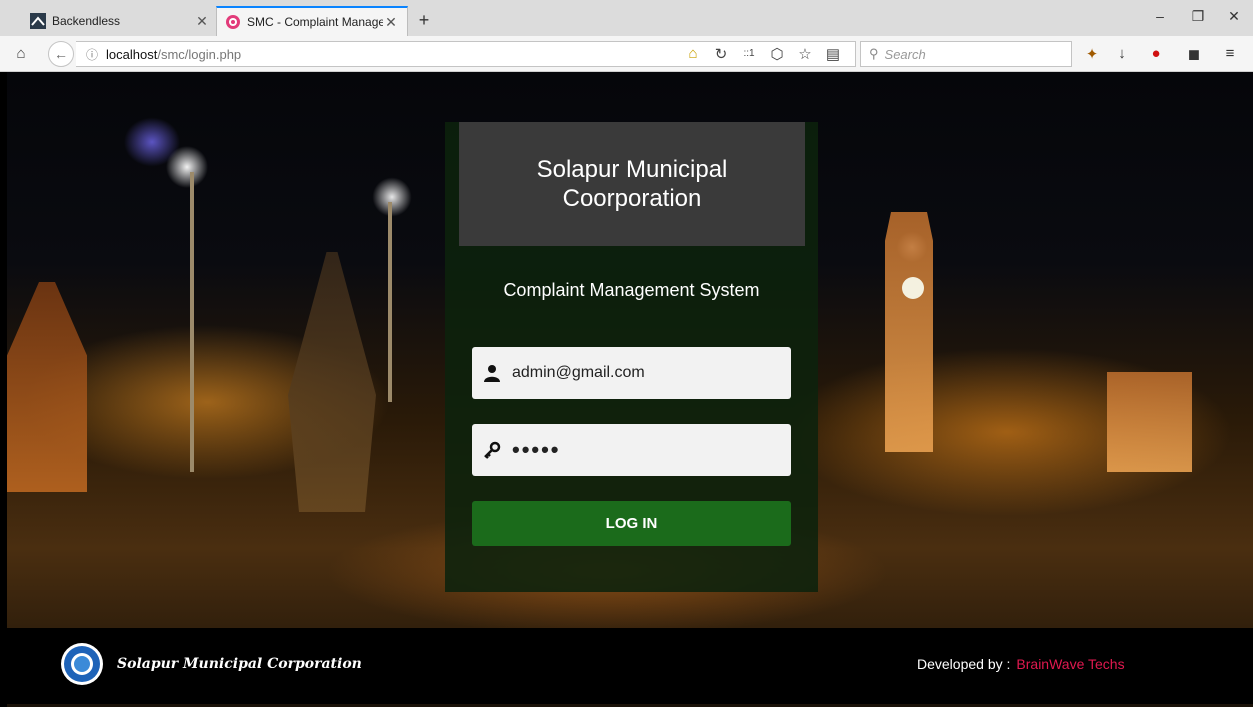  What do you see at coordinates (874, 53) in the screenshot?
I see `search-icon: ⚲` at bounding box center [874, 53].